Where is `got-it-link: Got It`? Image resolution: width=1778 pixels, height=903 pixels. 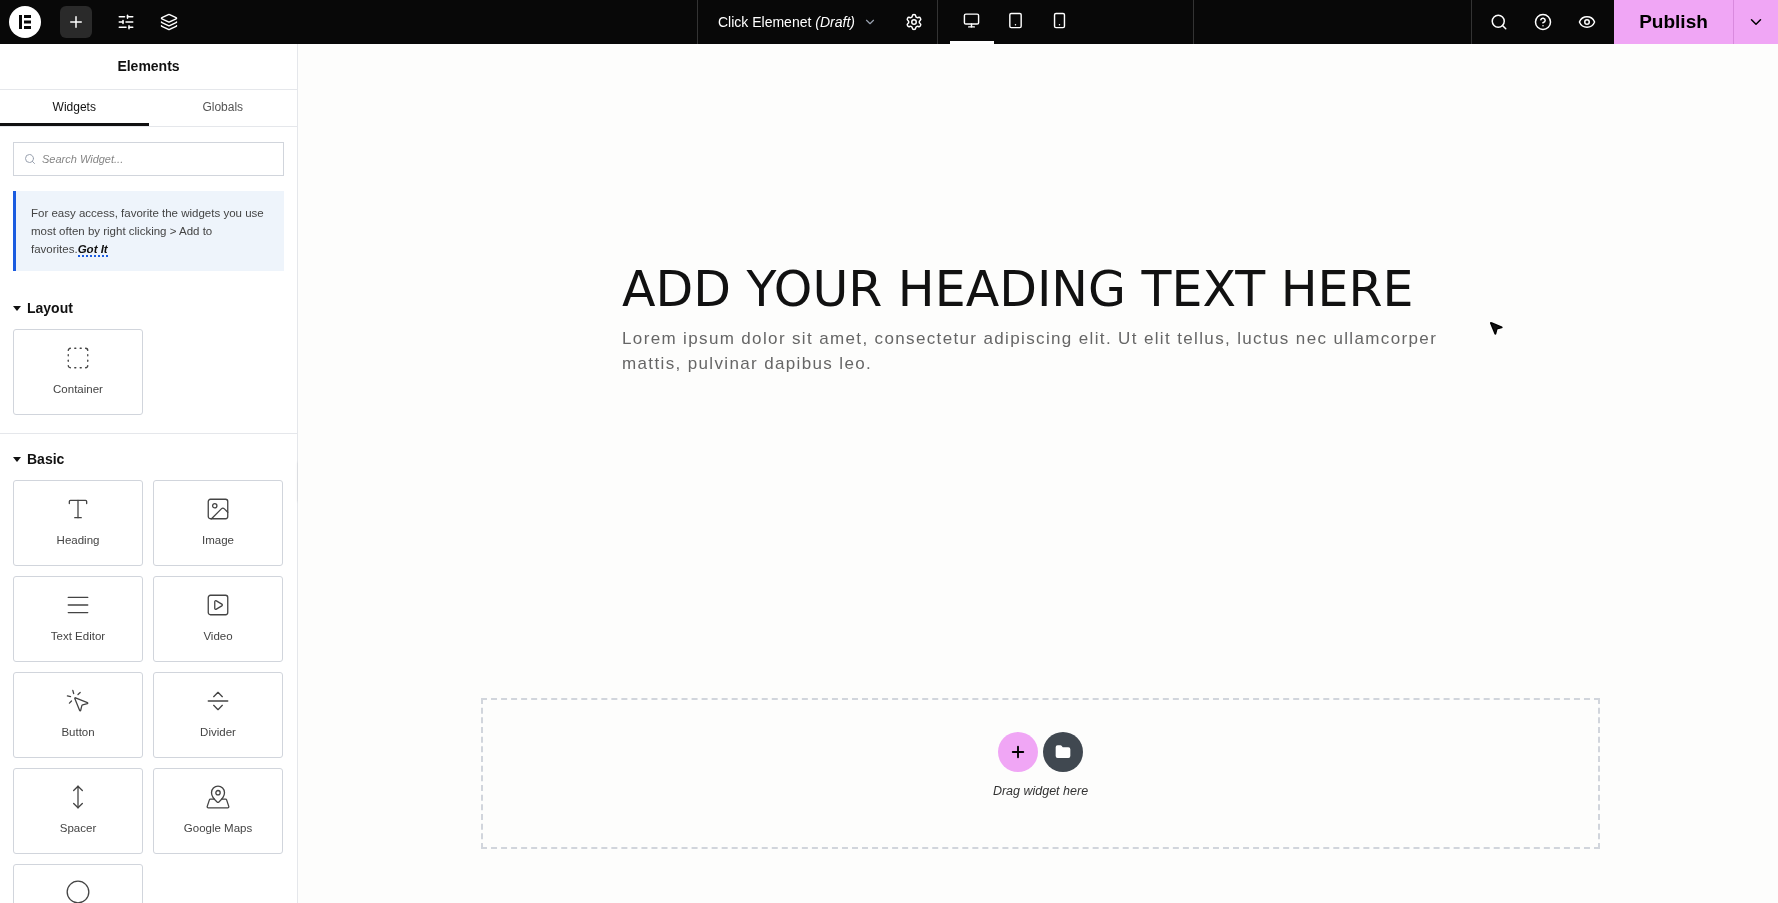
got-it-link: Got It is located at coordinates (92, 250).